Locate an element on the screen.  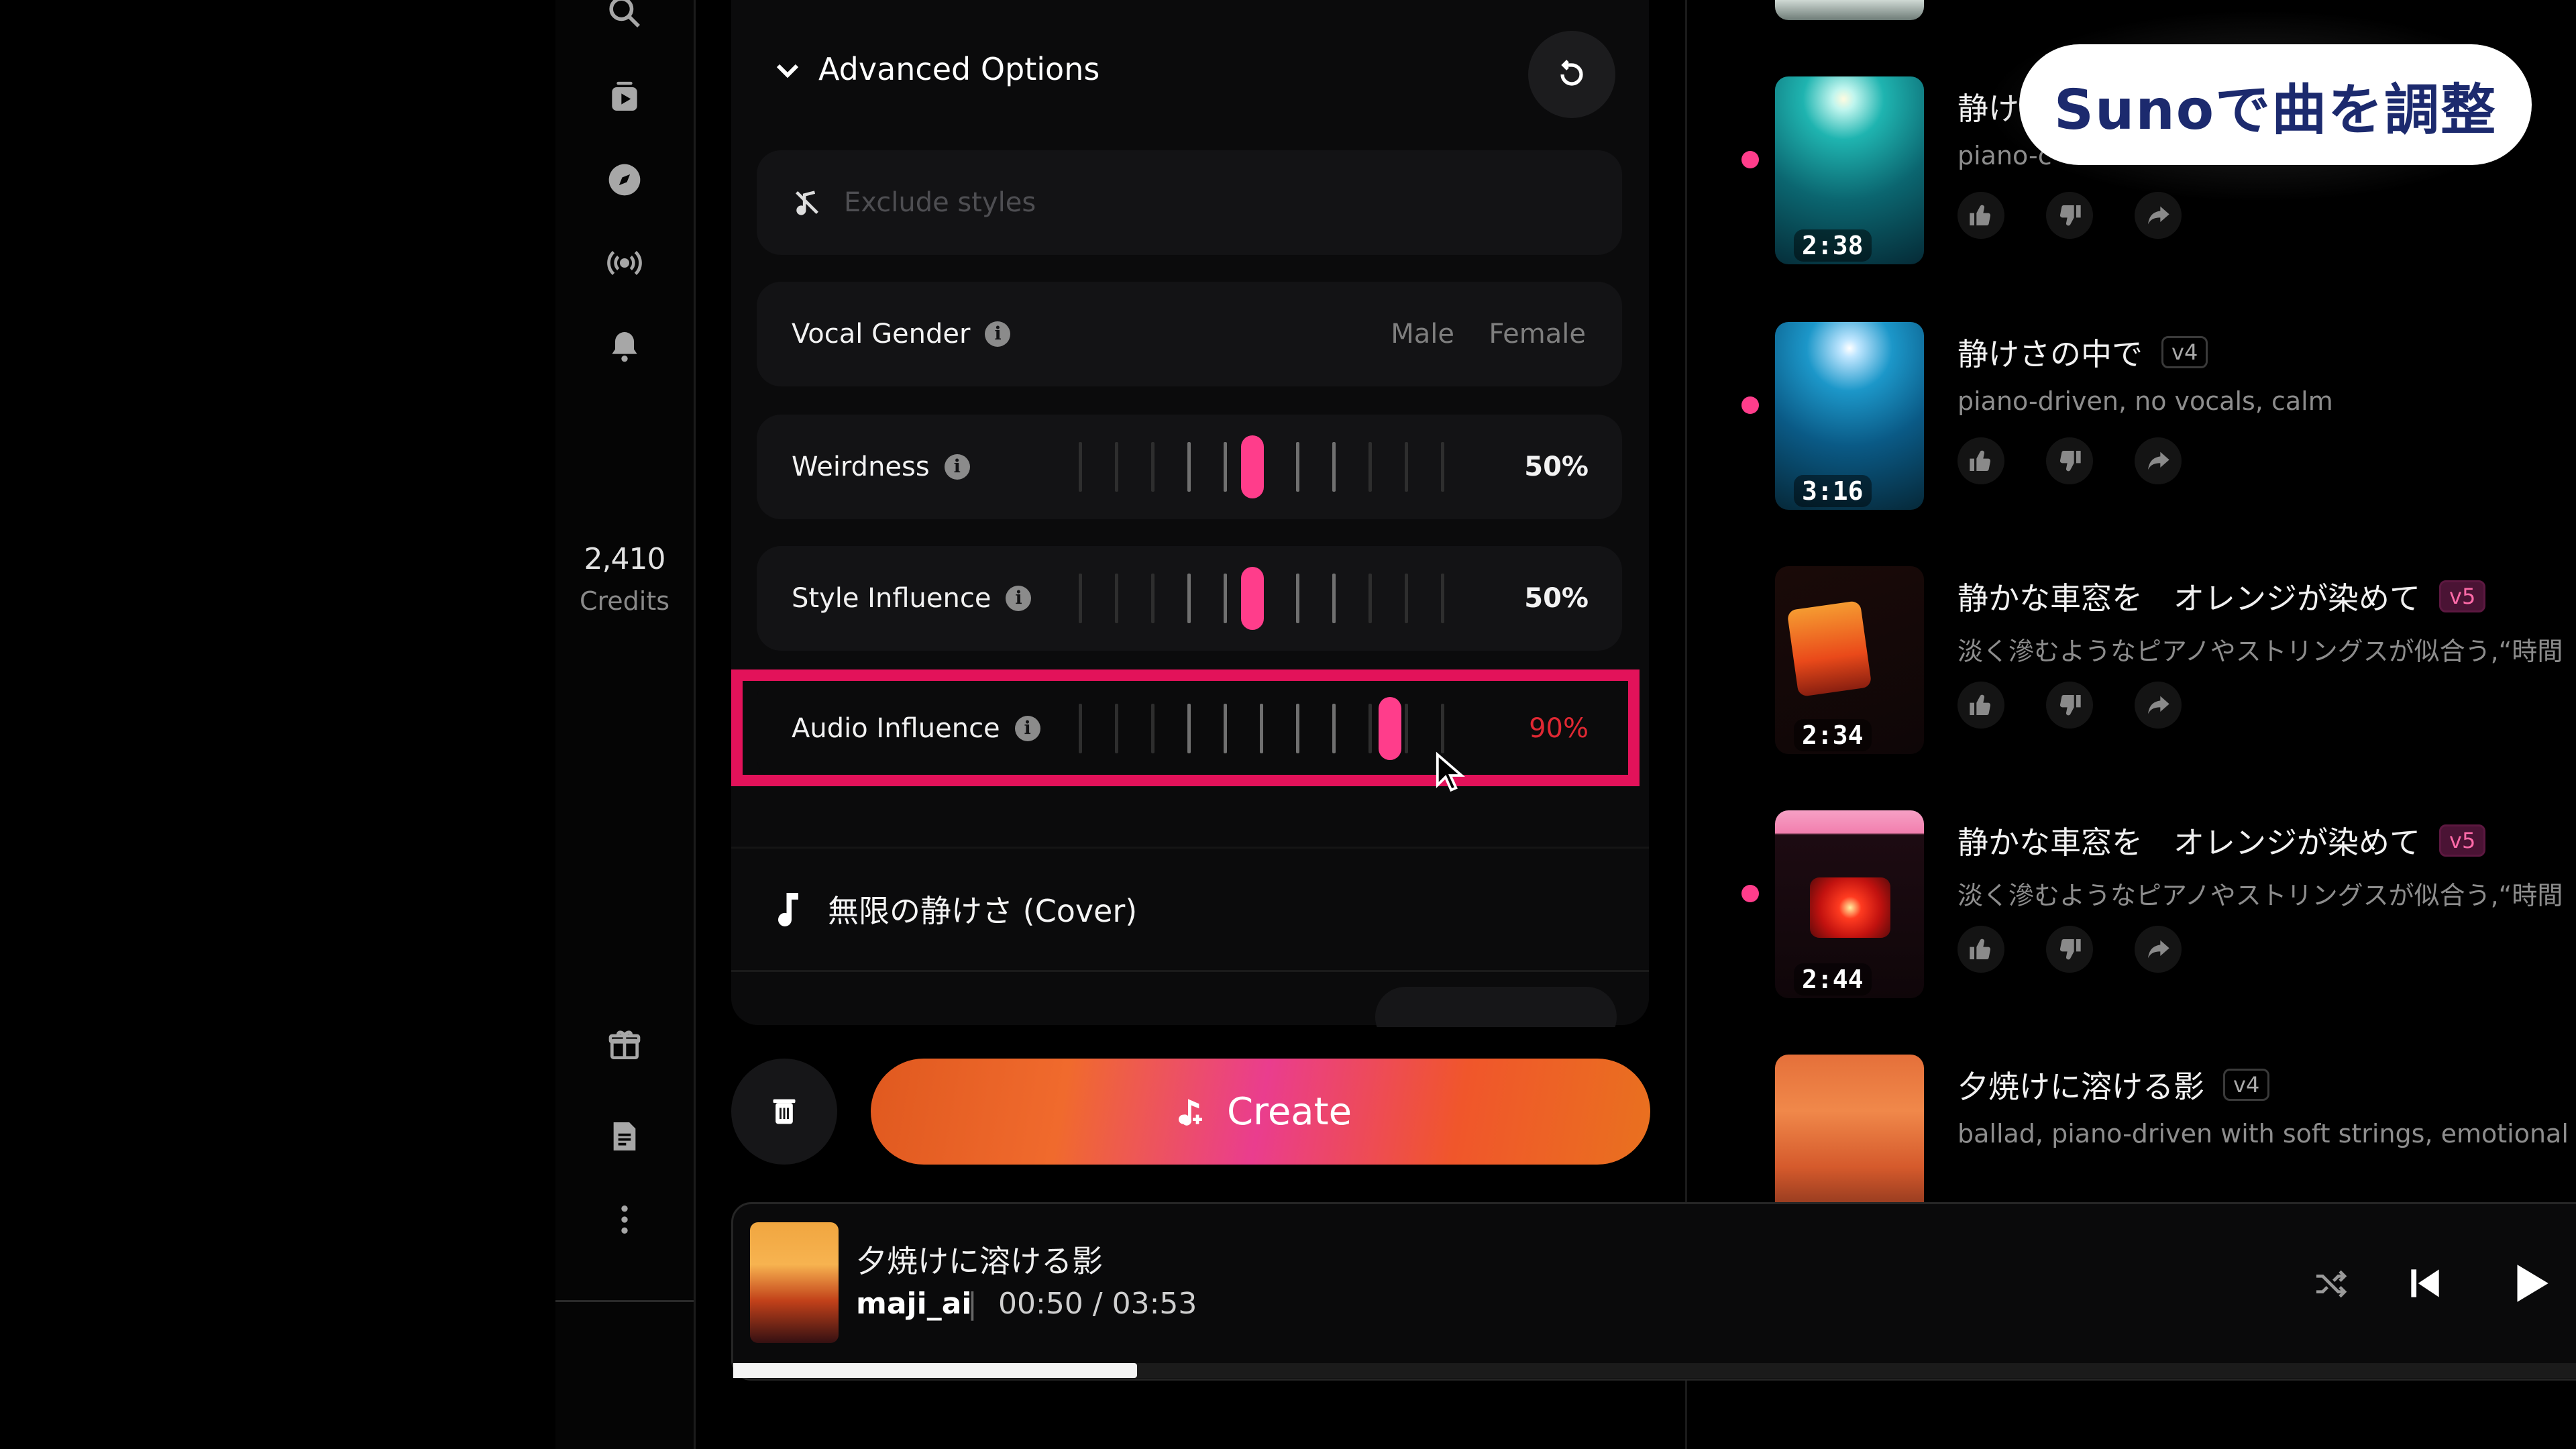
song-title: 静けさの中で v4 is located at coordinates (2082, 352).